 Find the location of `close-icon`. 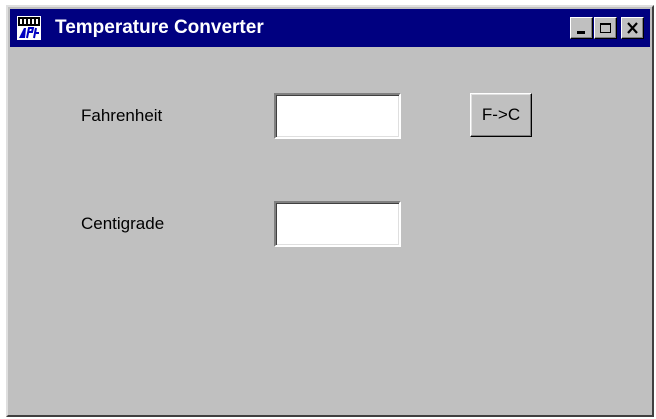

close-icon is located at coordinates (632, 28).